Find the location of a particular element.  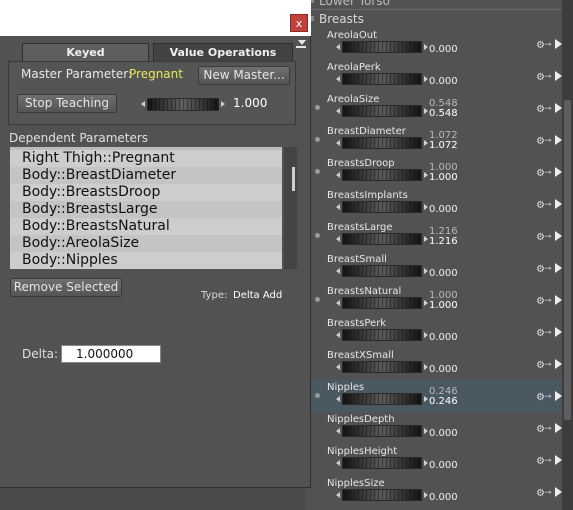

tab-value-operations: Value Operations is located at coordinates (223, 52).